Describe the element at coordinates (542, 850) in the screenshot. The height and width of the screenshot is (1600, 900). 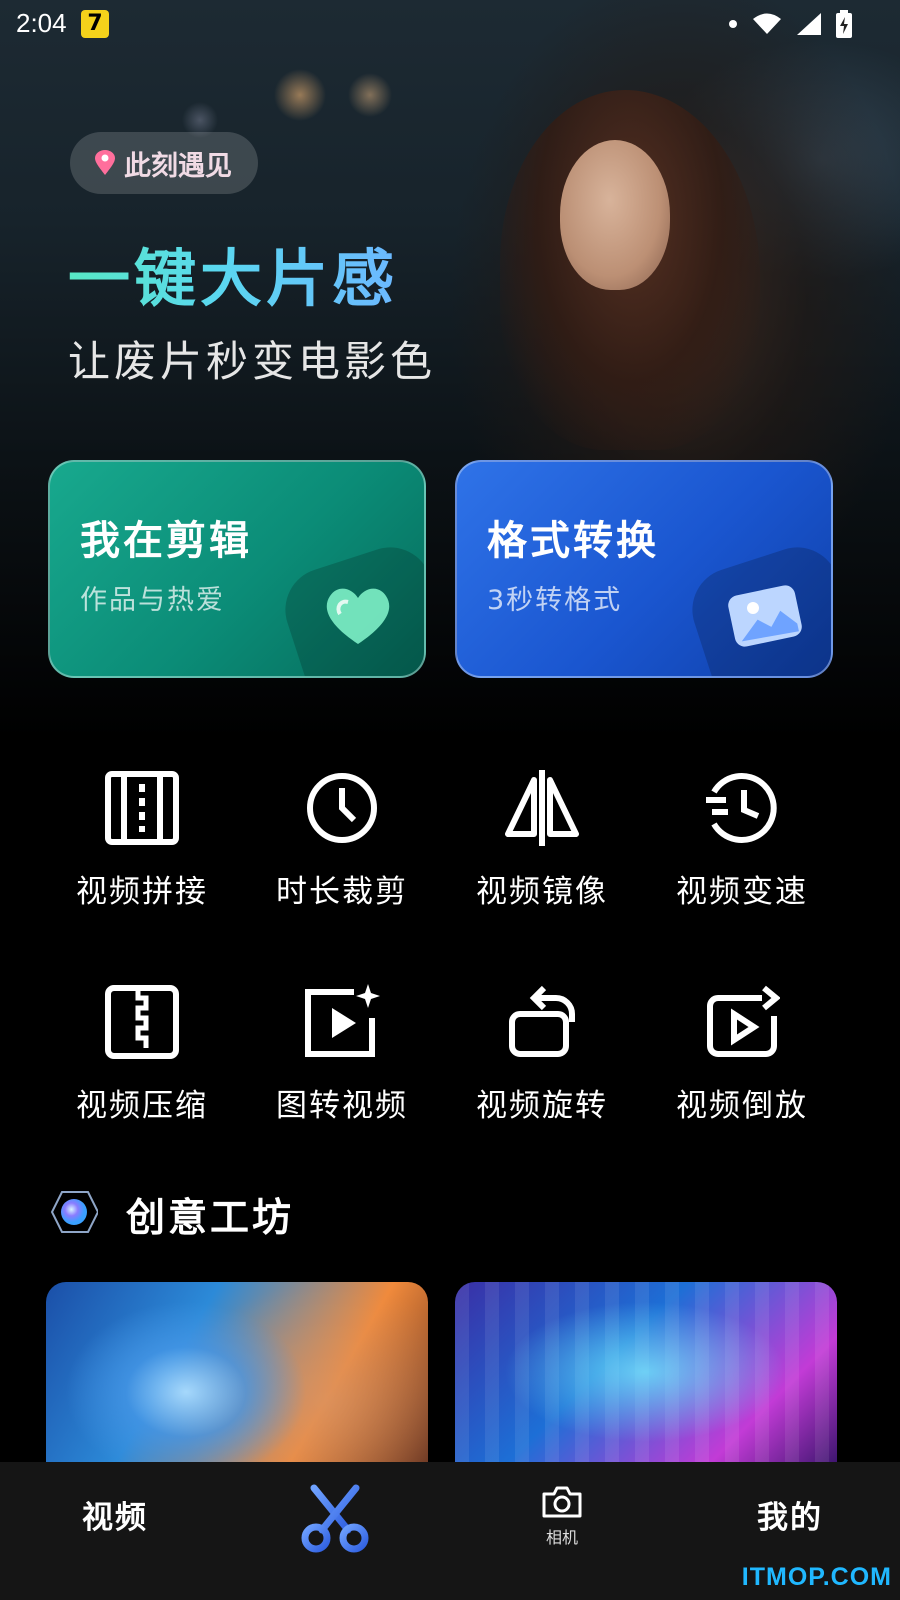
I see `tool-video-mirror: 视频镜像` at that location.